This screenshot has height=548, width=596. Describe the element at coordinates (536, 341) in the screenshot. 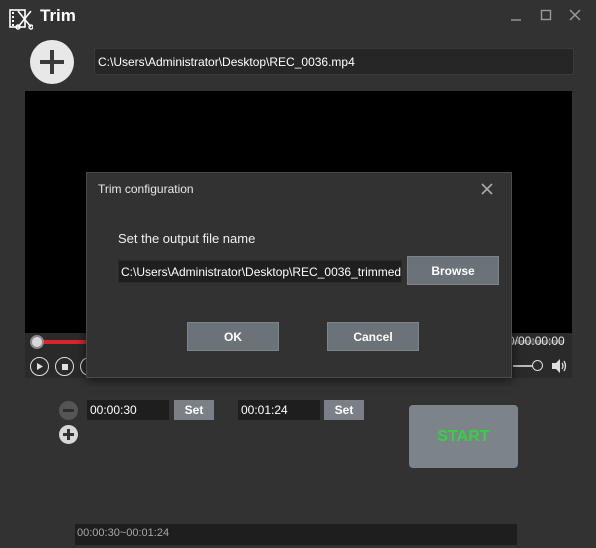

I see `time-display: 0/00:00:00` at that location.